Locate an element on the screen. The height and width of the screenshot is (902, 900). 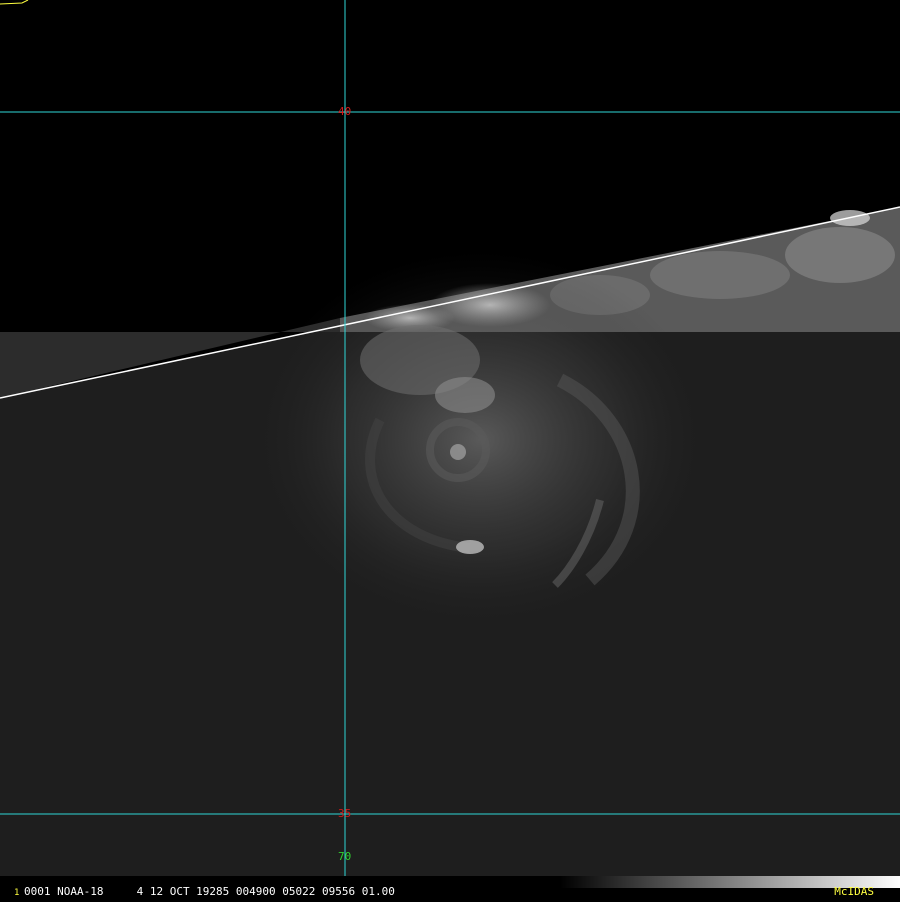
longitude-label-70: 70 is located at coordinates (344, 856).